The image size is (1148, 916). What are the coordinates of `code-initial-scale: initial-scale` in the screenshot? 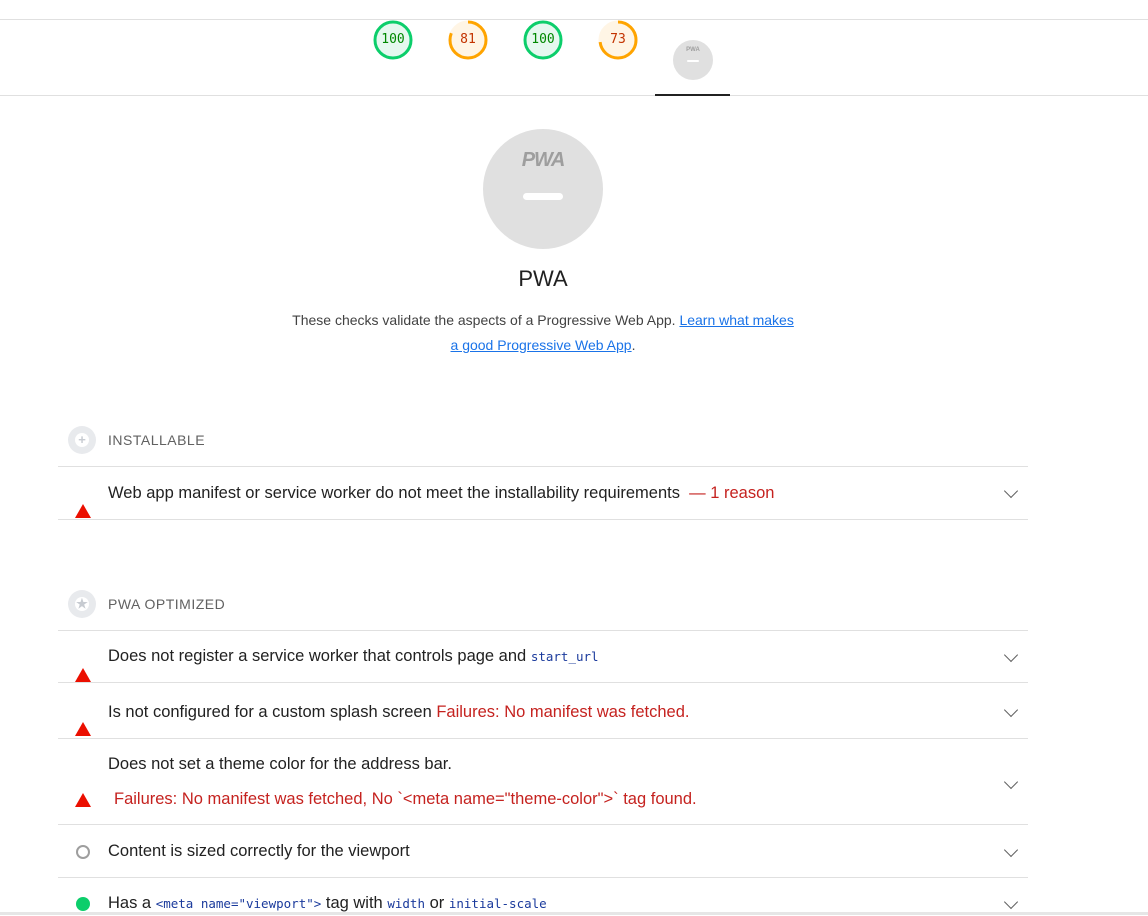 It's located at (497, 903).